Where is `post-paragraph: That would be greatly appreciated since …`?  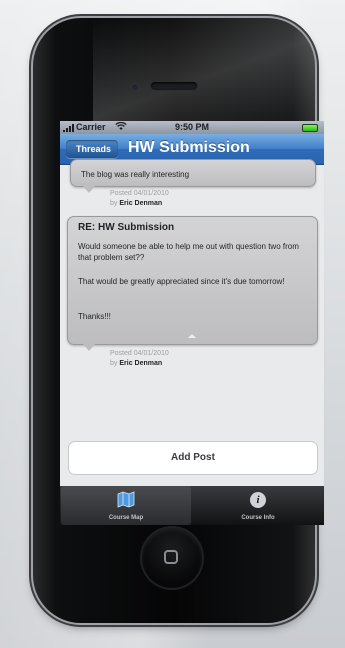
post-paragraph: That would be greatly appreciated since … is located at coordinates (181, 281).